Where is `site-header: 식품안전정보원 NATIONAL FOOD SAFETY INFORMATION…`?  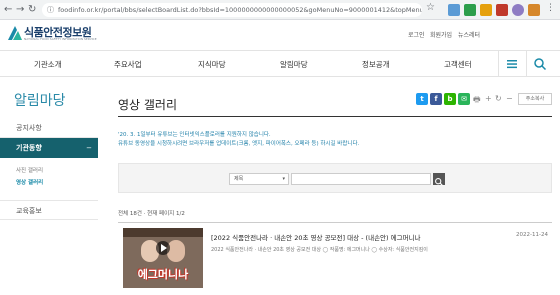
site-header: 식품안전정보원 NATIONAL FOOD SAFETY INFORMATION… is located at coordinates (280, 34).